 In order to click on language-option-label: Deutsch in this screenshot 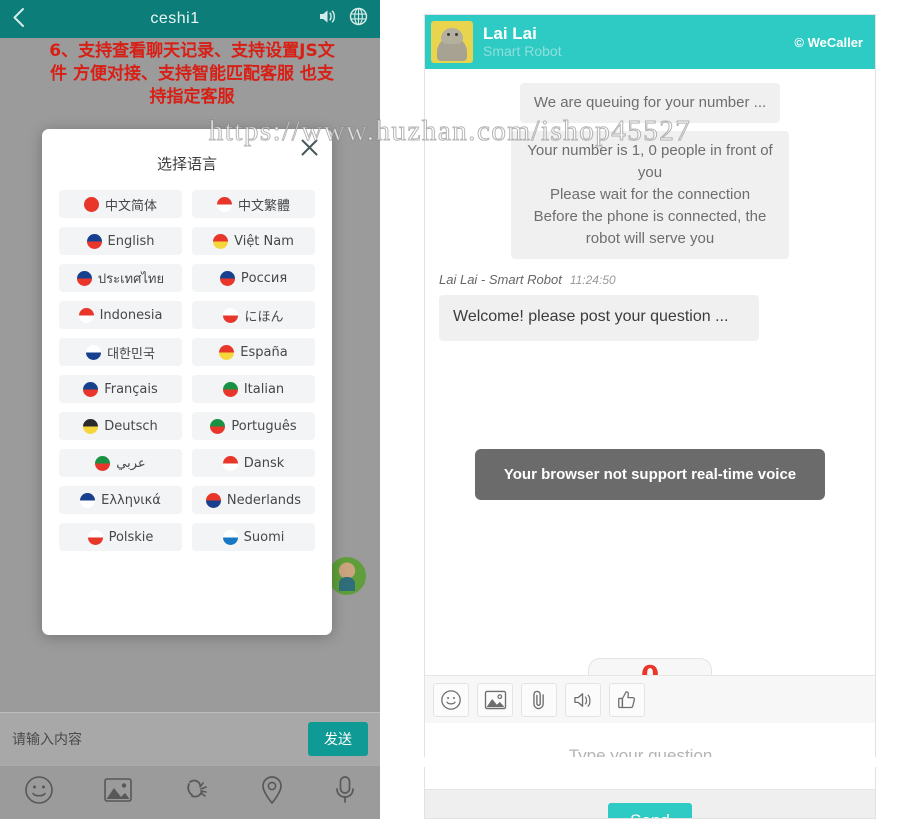, I will do `click(131, 426)`.